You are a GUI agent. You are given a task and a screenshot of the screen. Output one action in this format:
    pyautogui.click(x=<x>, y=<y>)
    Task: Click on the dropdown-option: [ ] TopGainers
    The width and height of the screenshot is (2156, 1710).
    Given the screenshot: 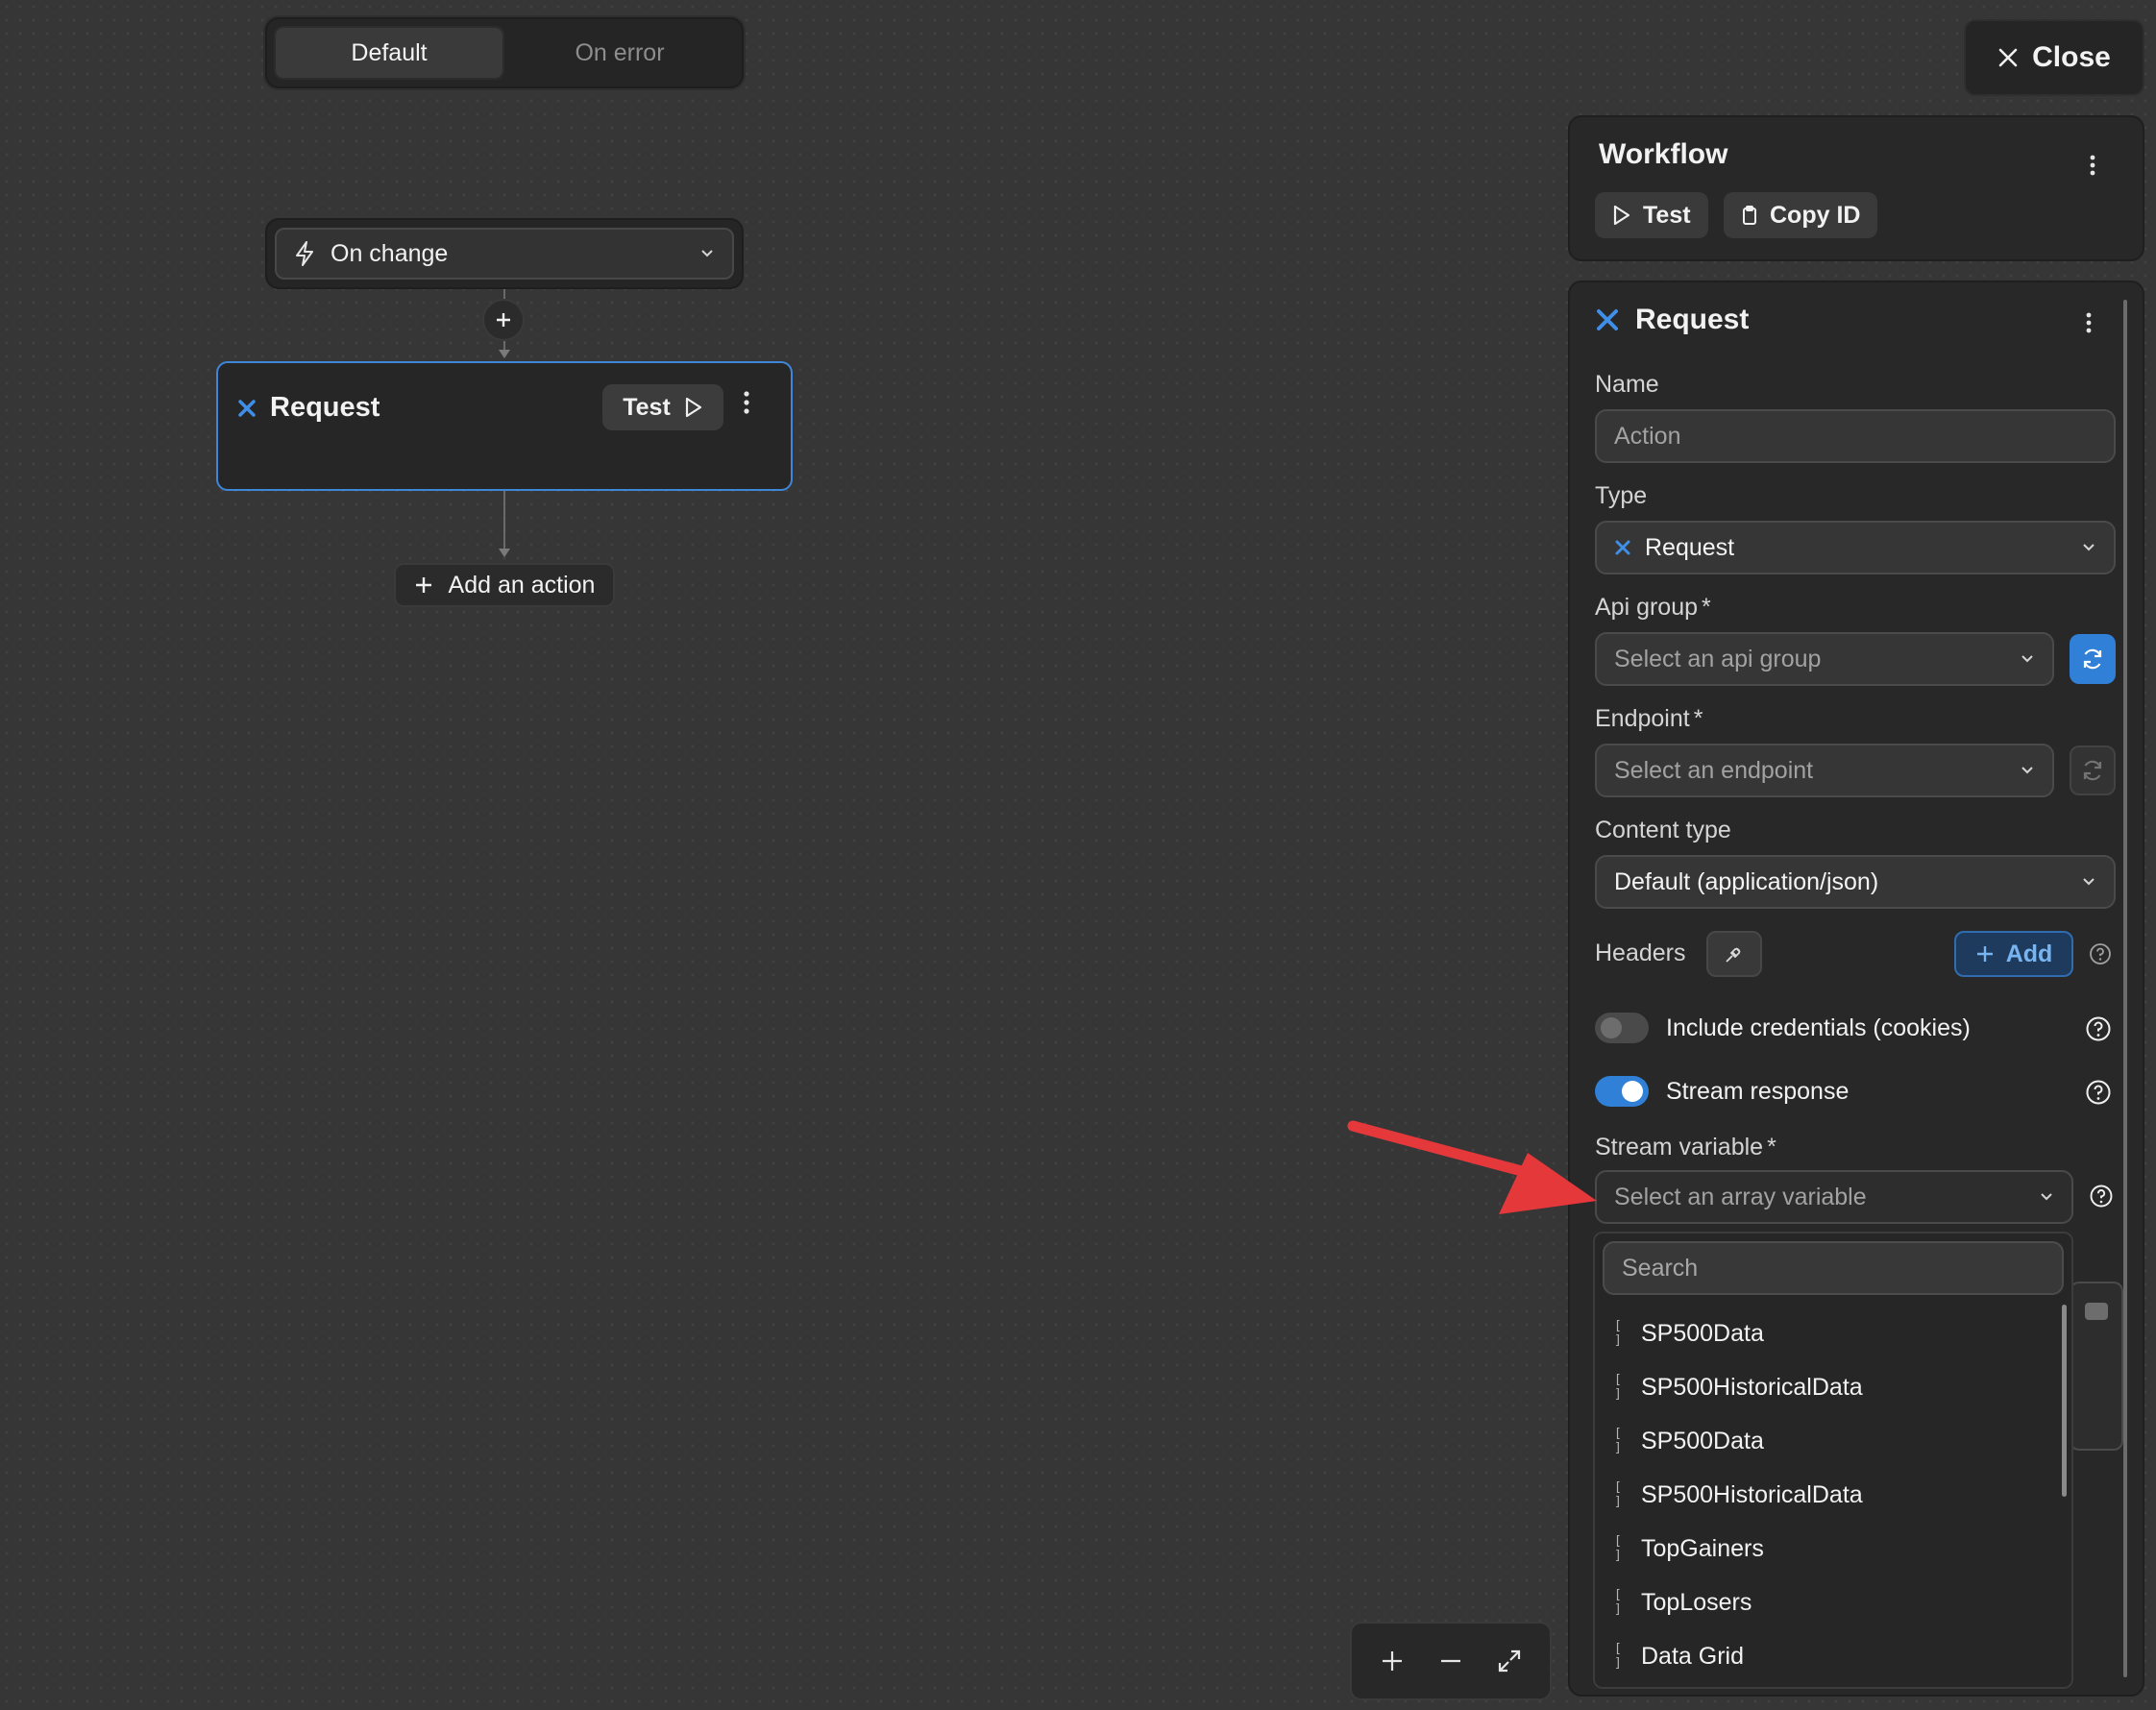 What is the action you would take?
    pyautogui.click(x=1826, y=1549)
    